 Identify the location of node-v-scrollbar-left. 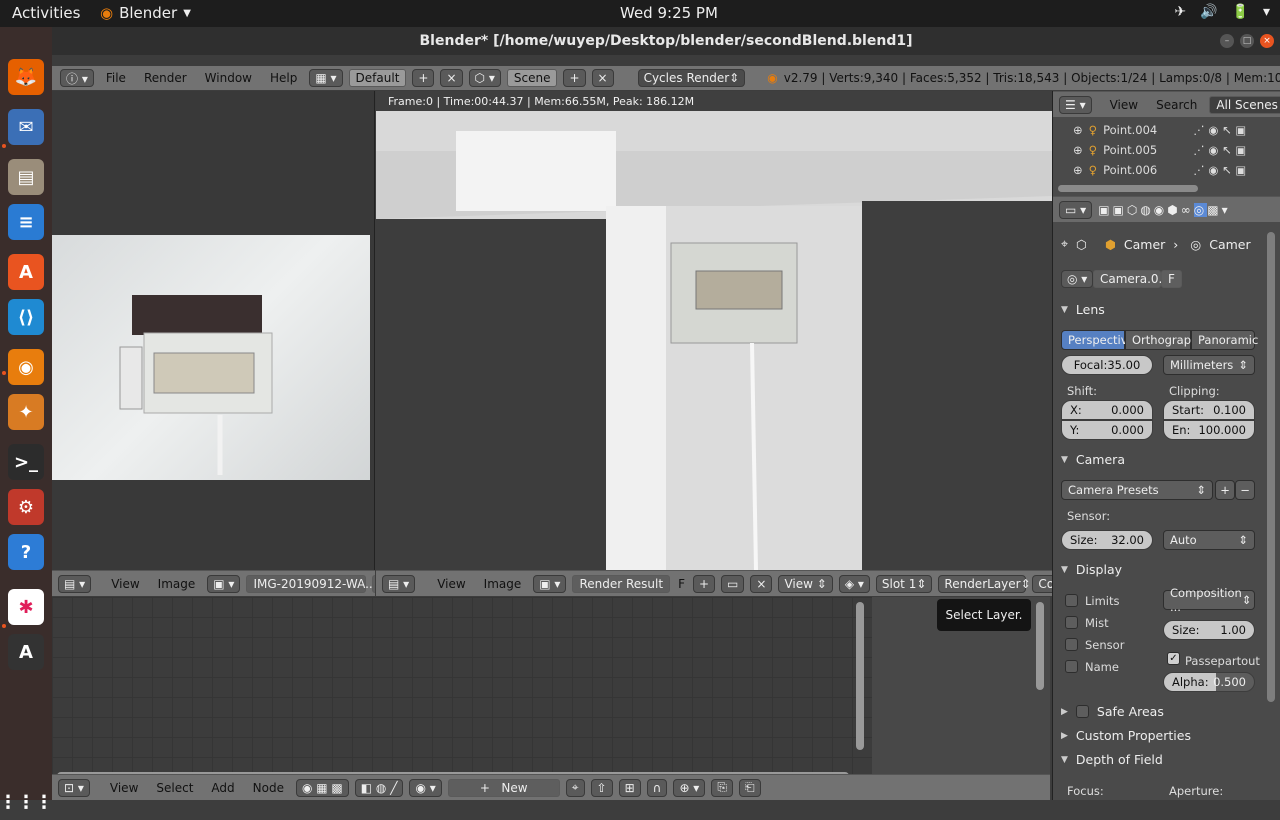
(860, 676).